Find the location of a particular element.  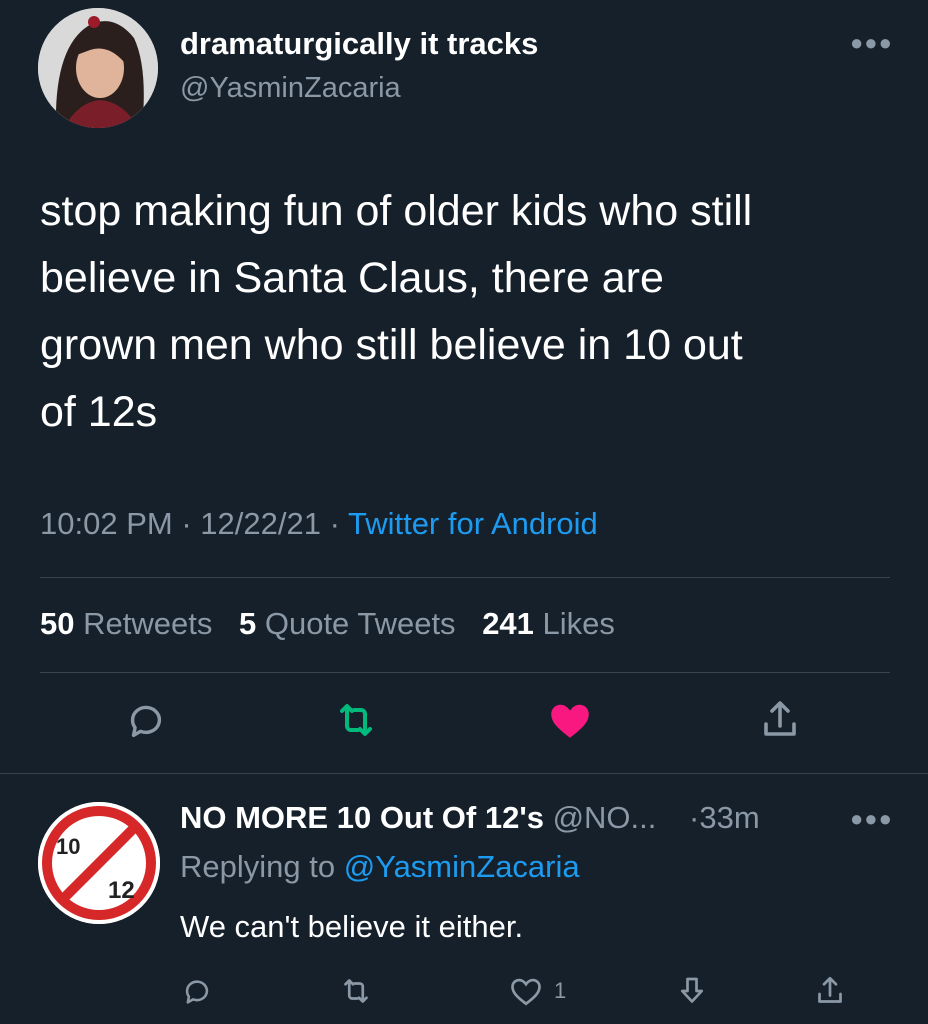

retweets-count: 50 is located at coordinates (57, 623).